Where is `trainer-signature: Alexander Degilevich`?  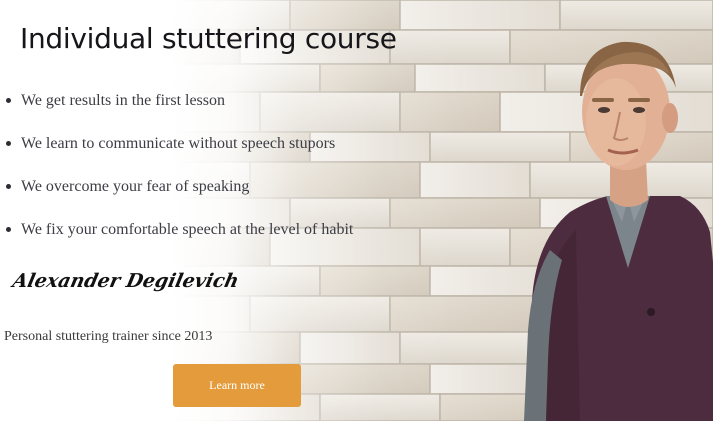 trainer-signature: Alexander Degilevich is located at coordinates (125, 281).